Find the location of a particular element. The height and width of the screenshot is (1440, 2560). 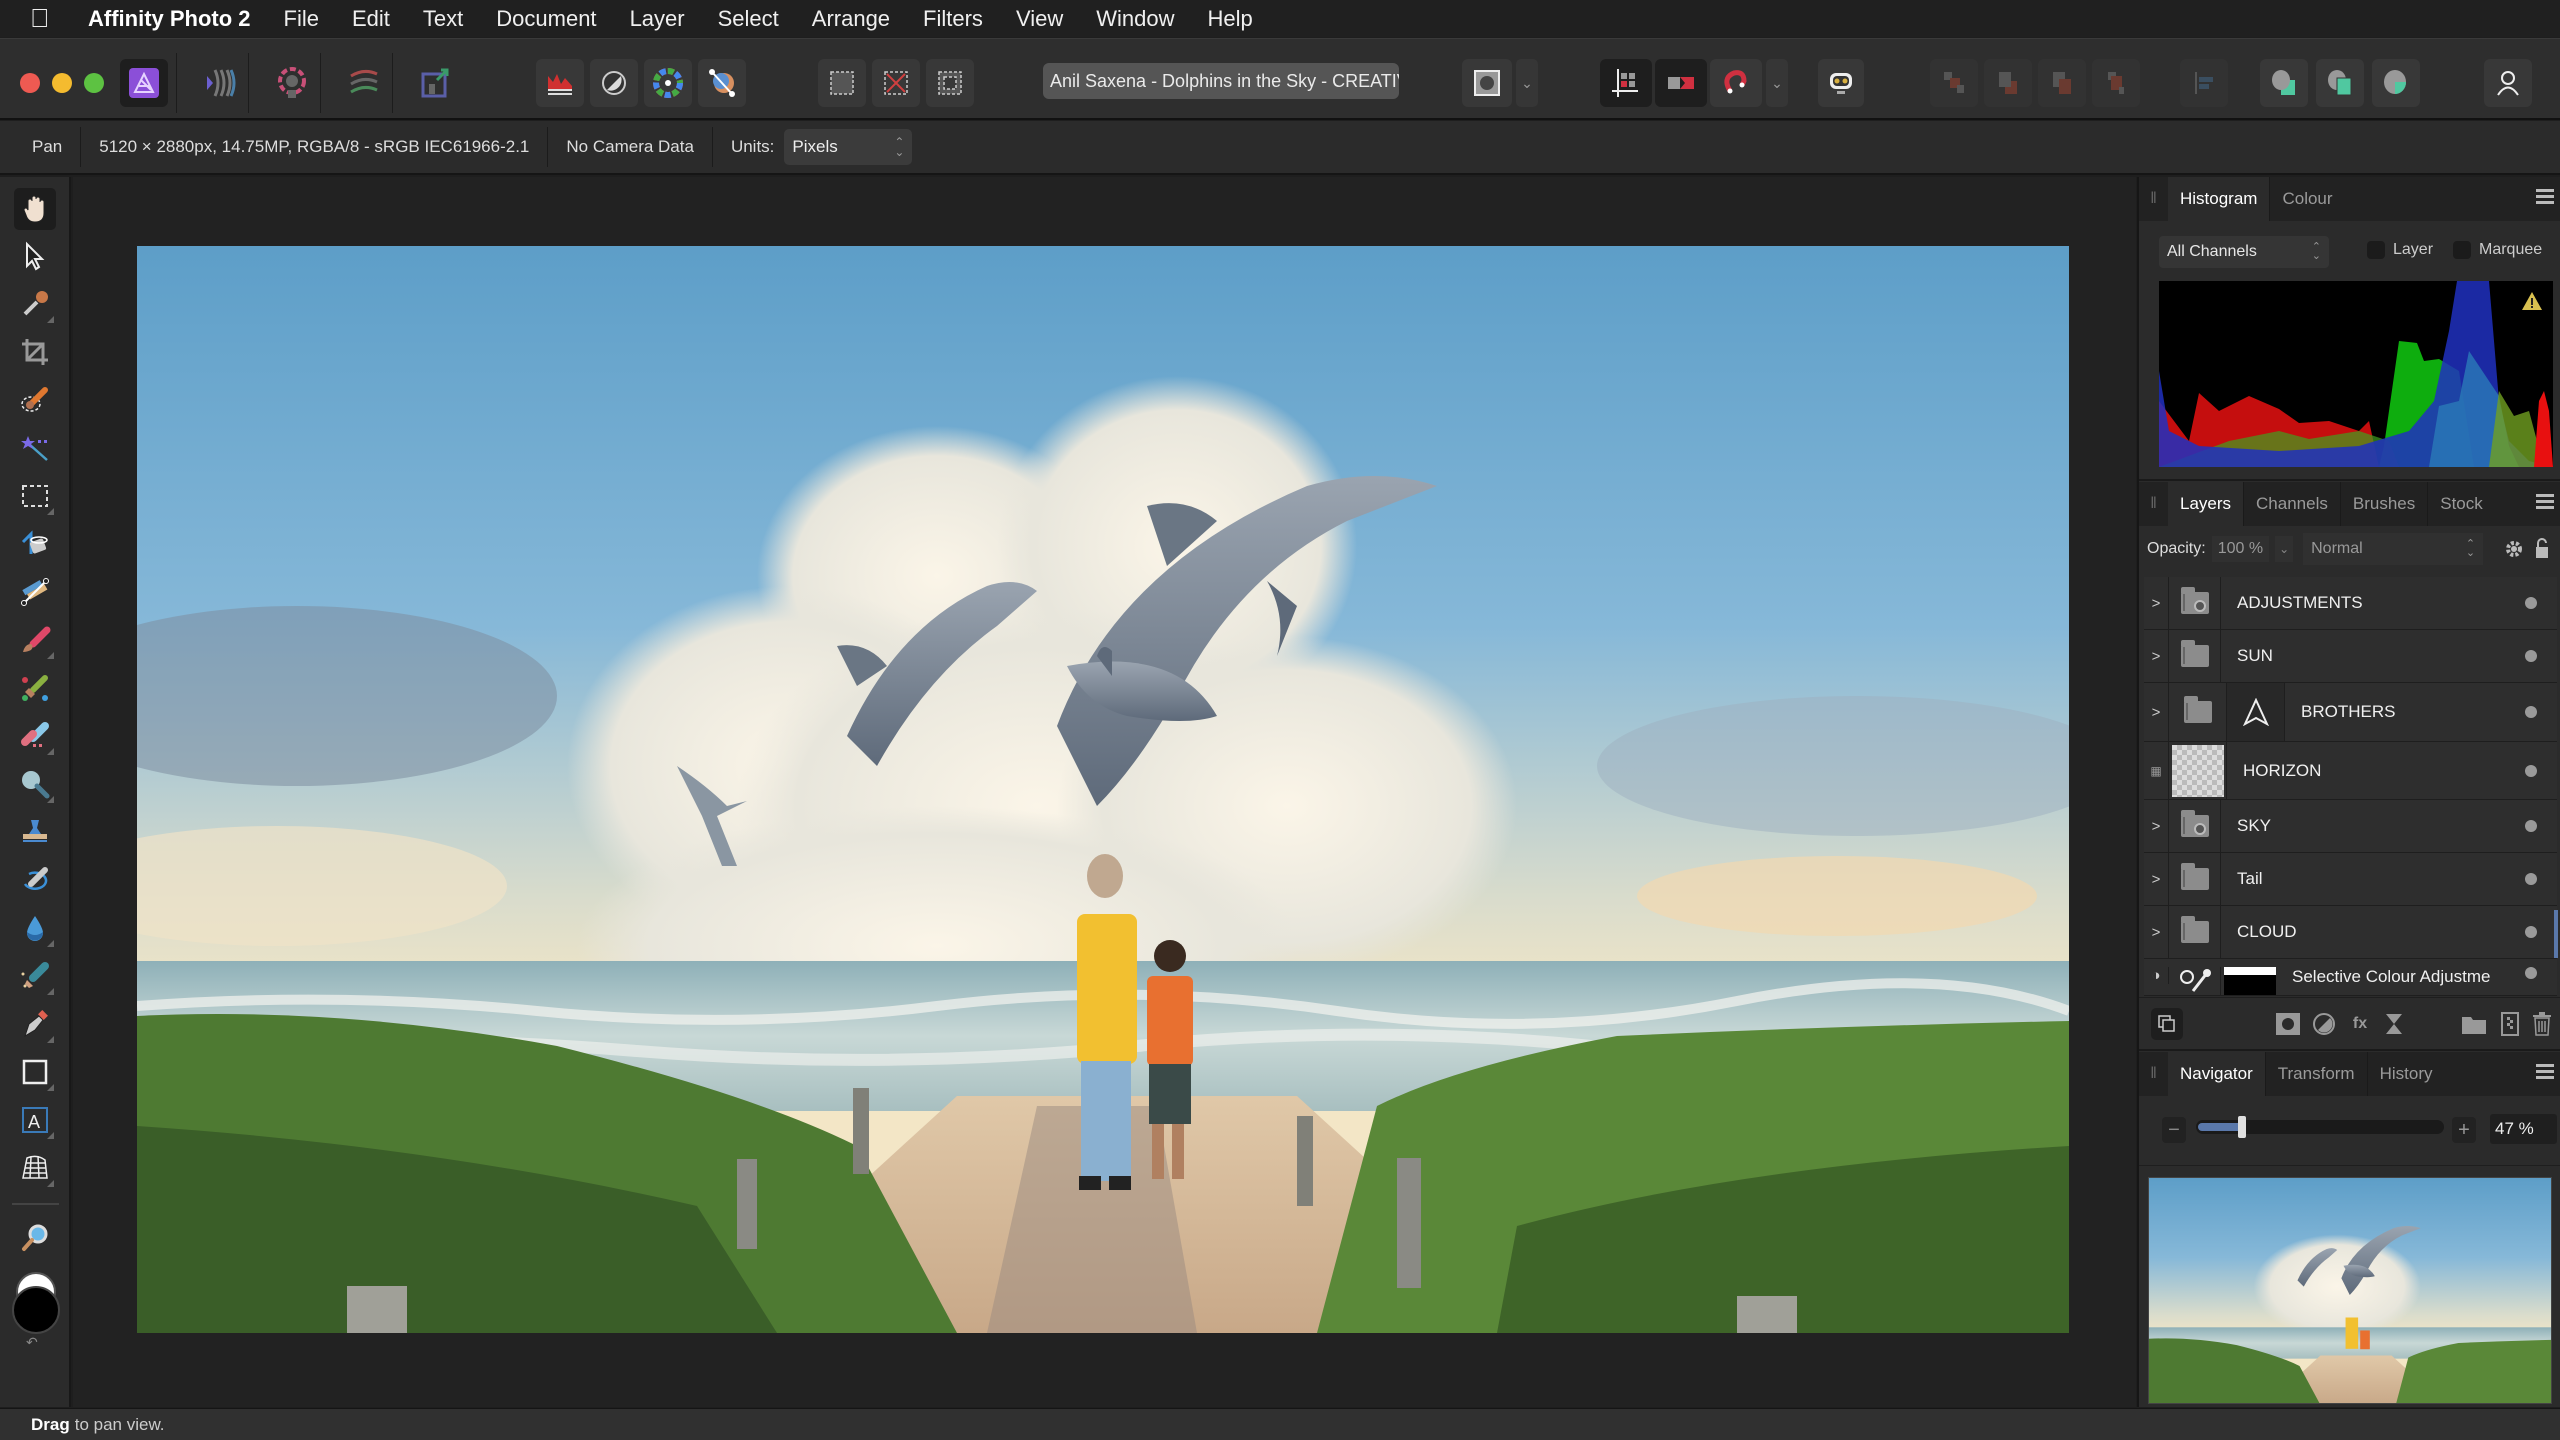

maximize-window-button is located at coordinates (94, 83).